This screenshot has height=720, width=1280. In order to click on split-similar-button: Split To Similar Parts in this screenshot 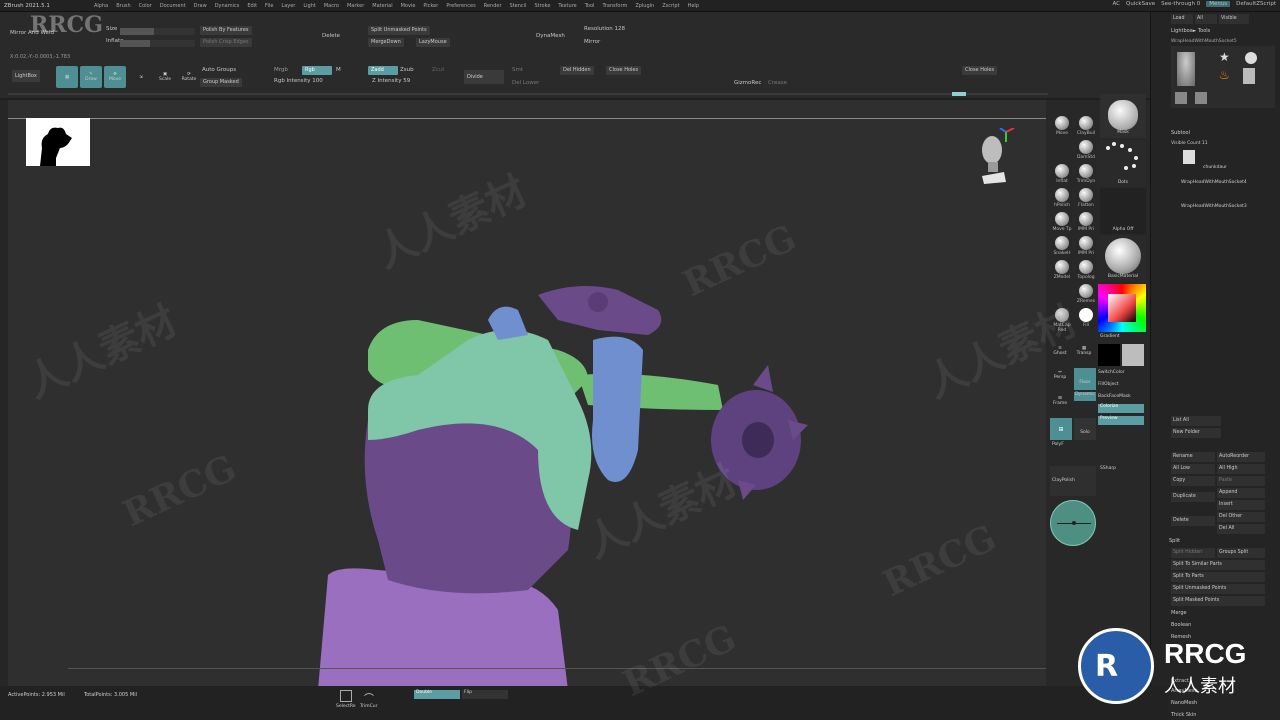, I will do `click(1218, 565)`.